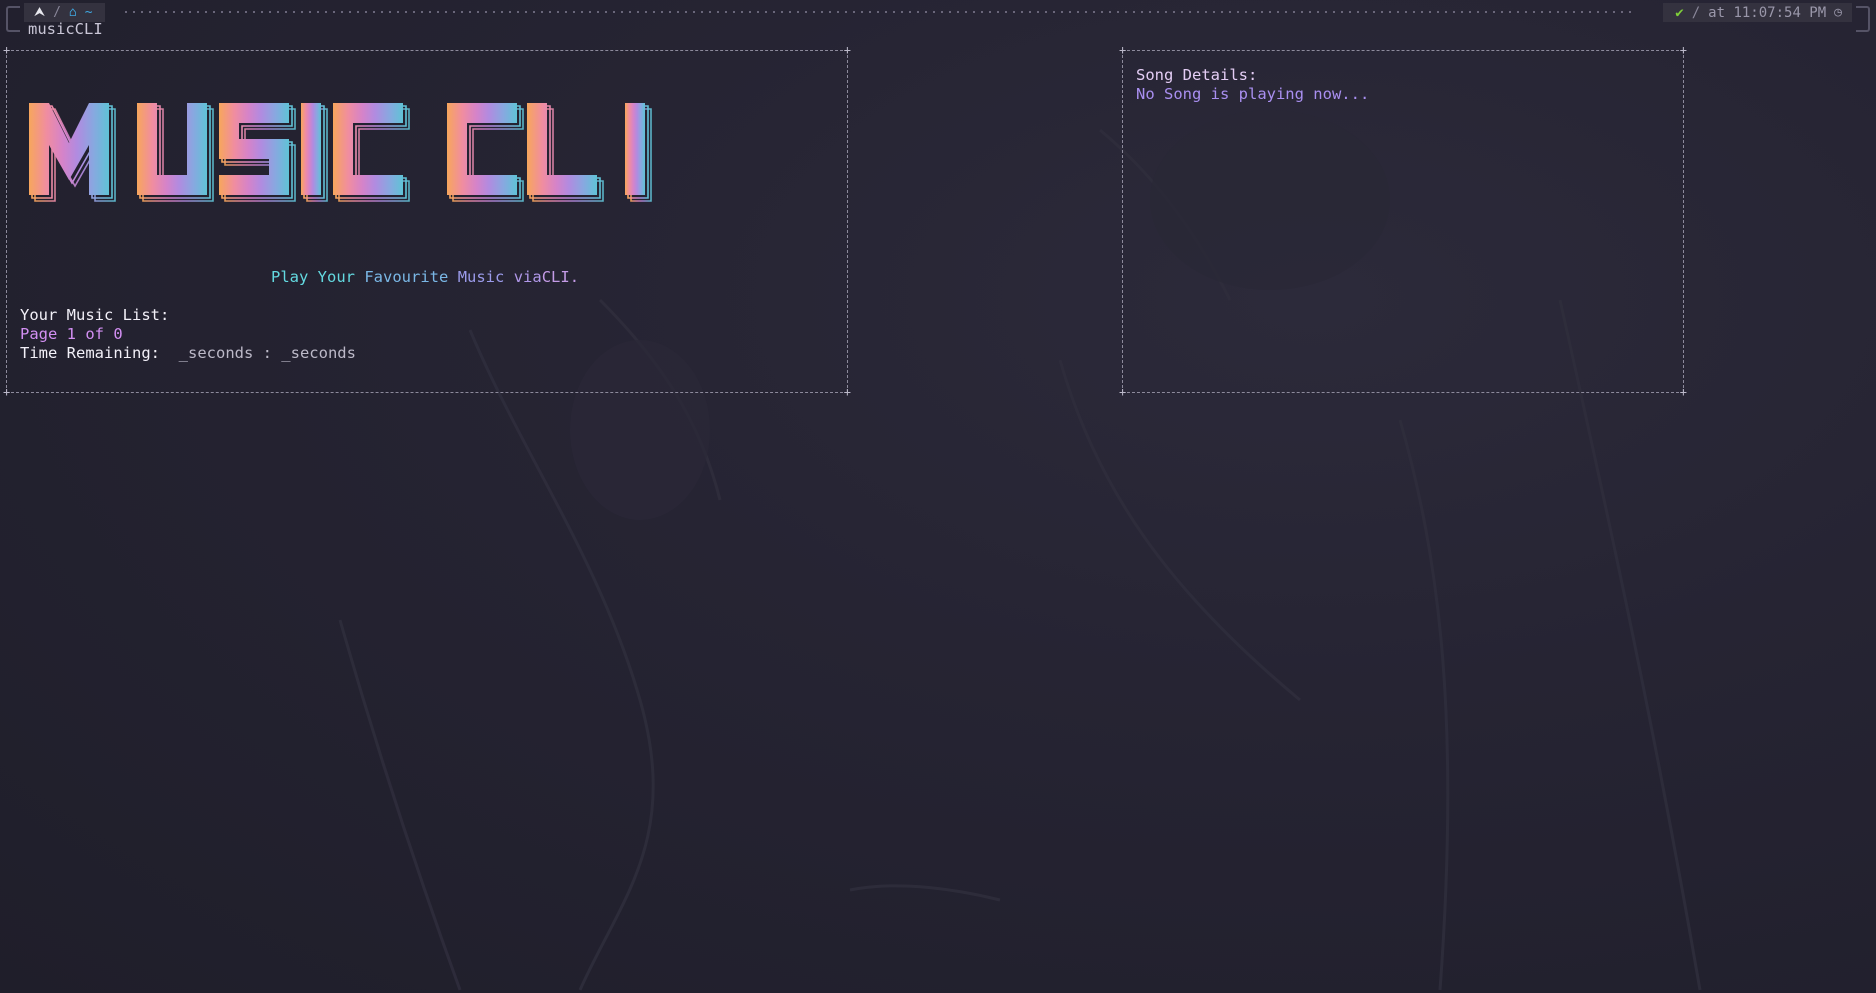  What do you see at coordinates (1767, 12) in the screenshot?
I see `time-text: at 11:07:54 PM` at bounding box center [1767, 12].